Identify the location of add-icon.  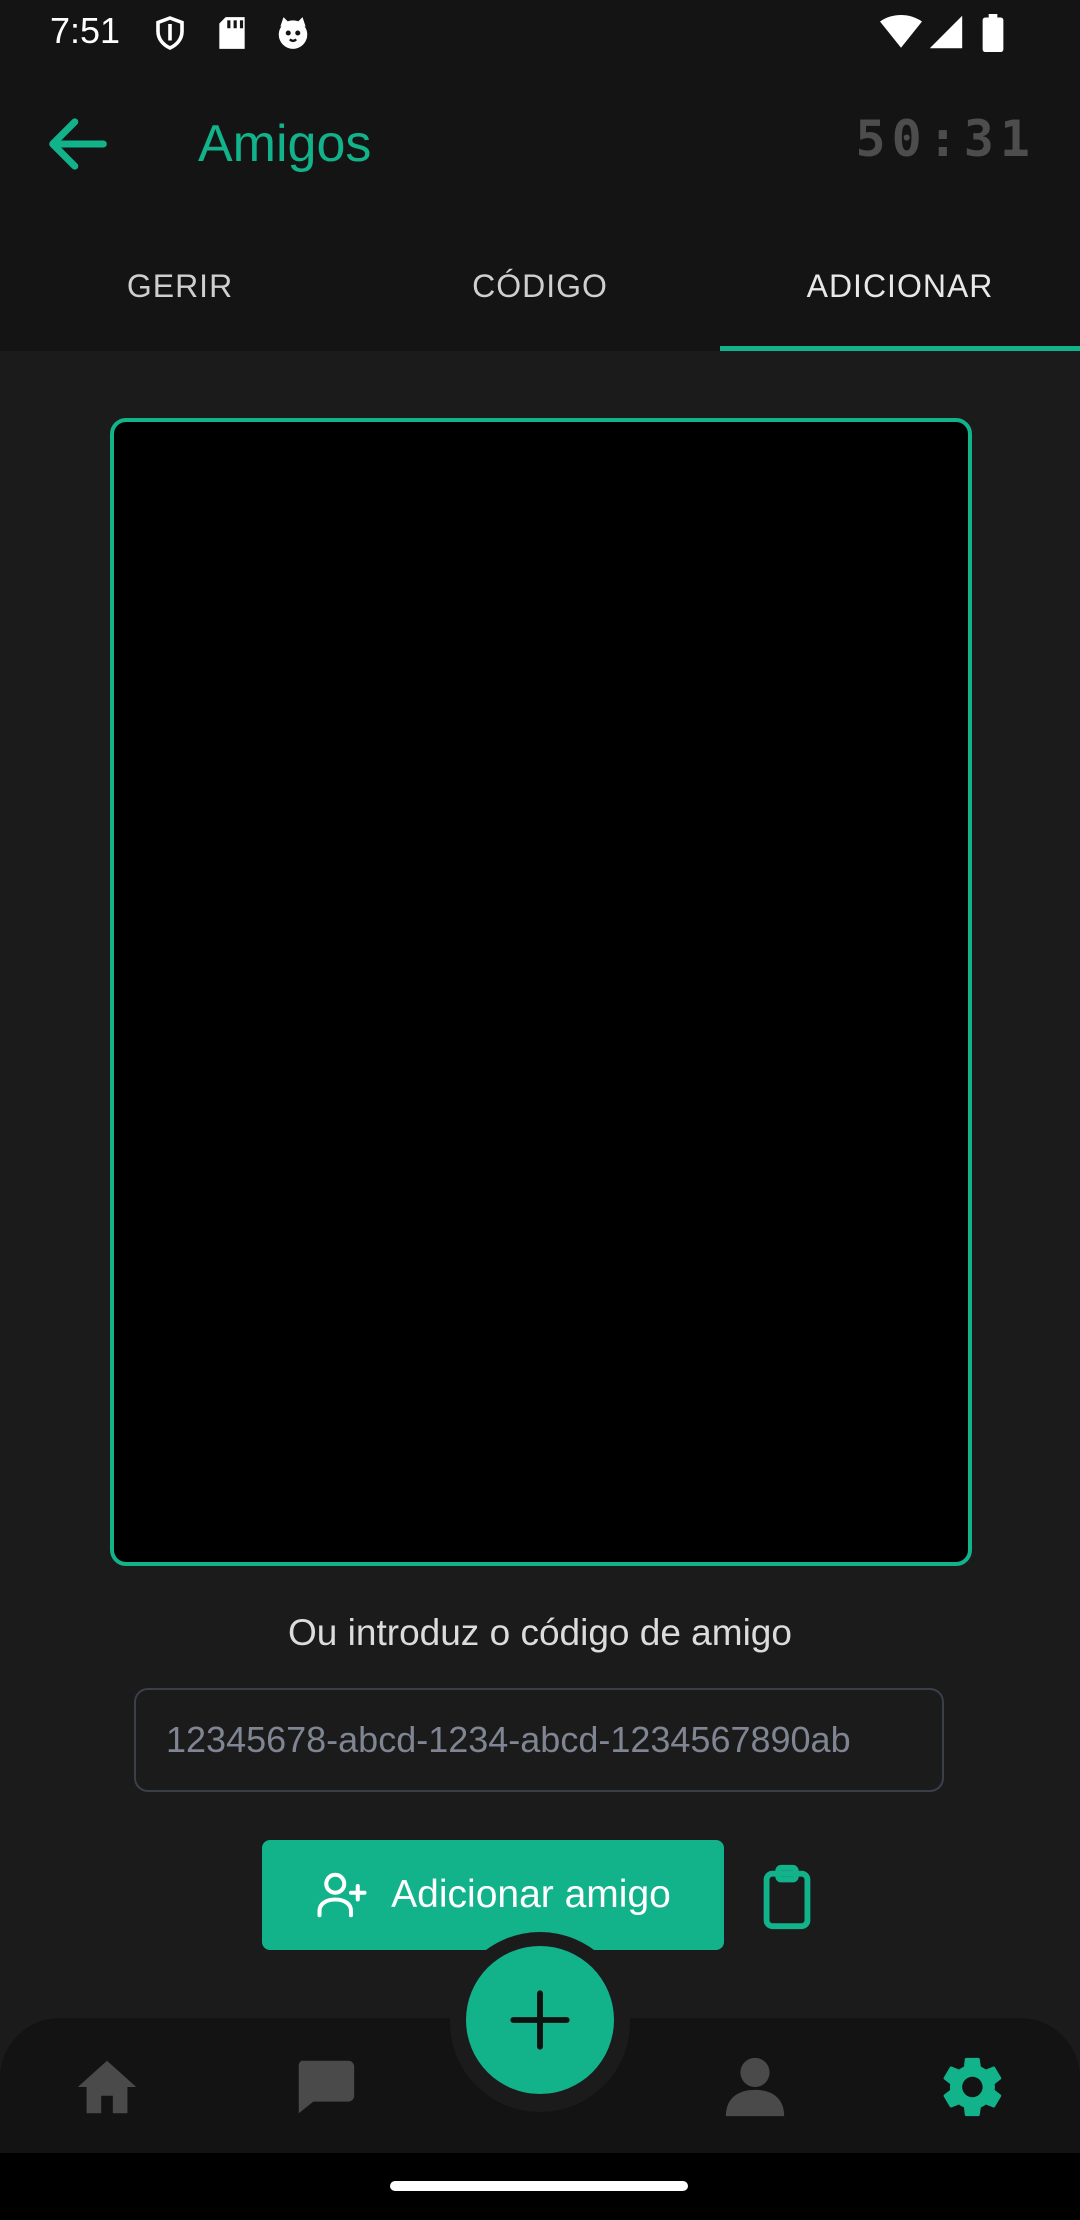
(540, 2020).